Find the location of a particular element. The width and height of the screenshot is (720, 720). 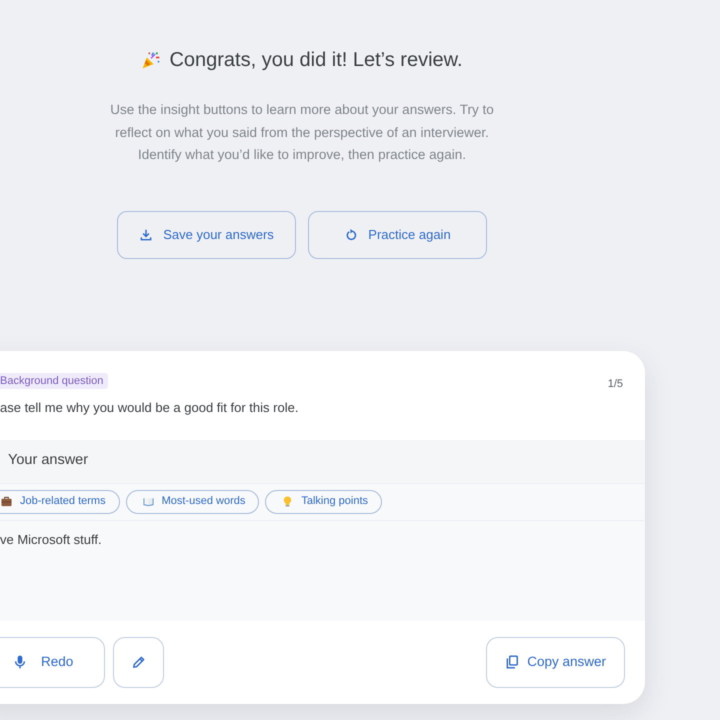

party-popper-icon is located at coordinates (151, 60).